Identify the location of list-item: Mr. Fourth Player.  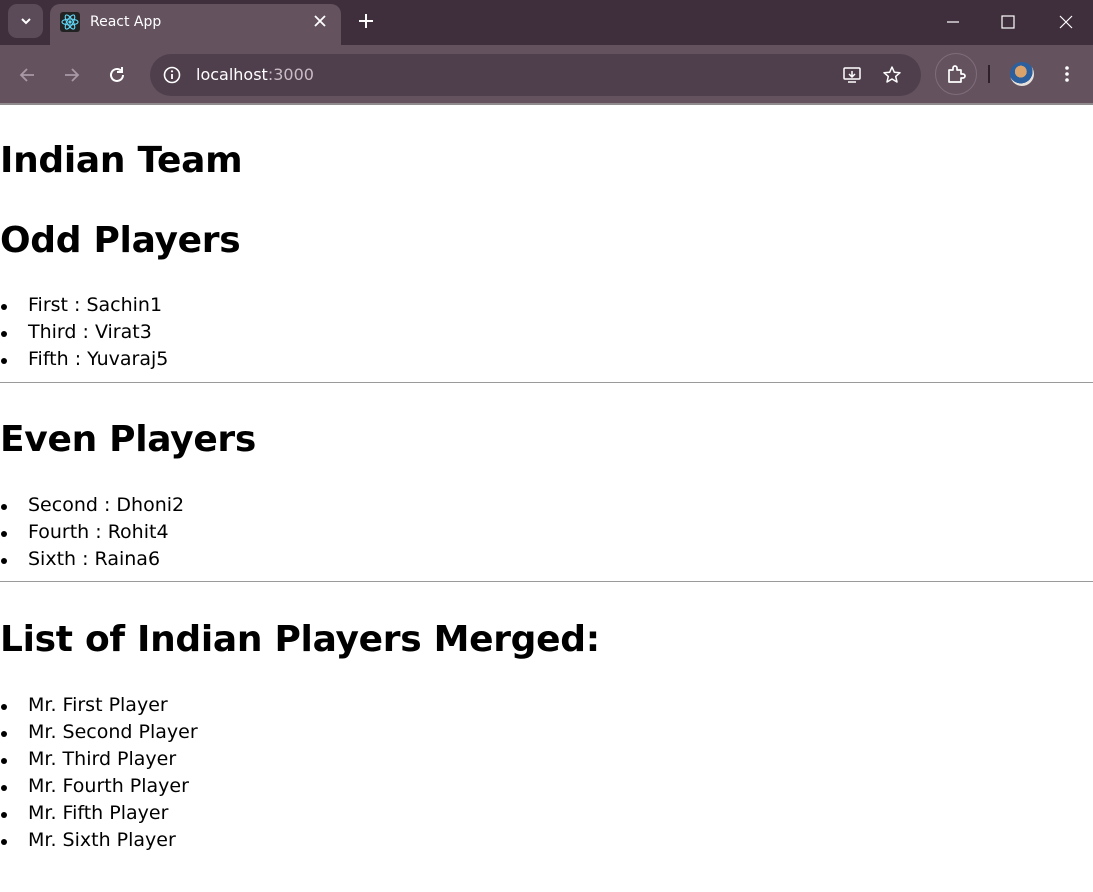
(99, 786).